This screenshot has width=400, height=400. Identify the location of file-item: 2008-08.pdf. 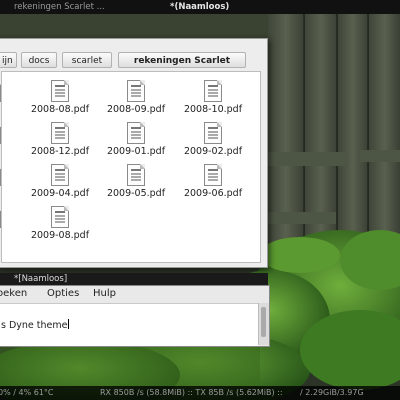
(60, 98).